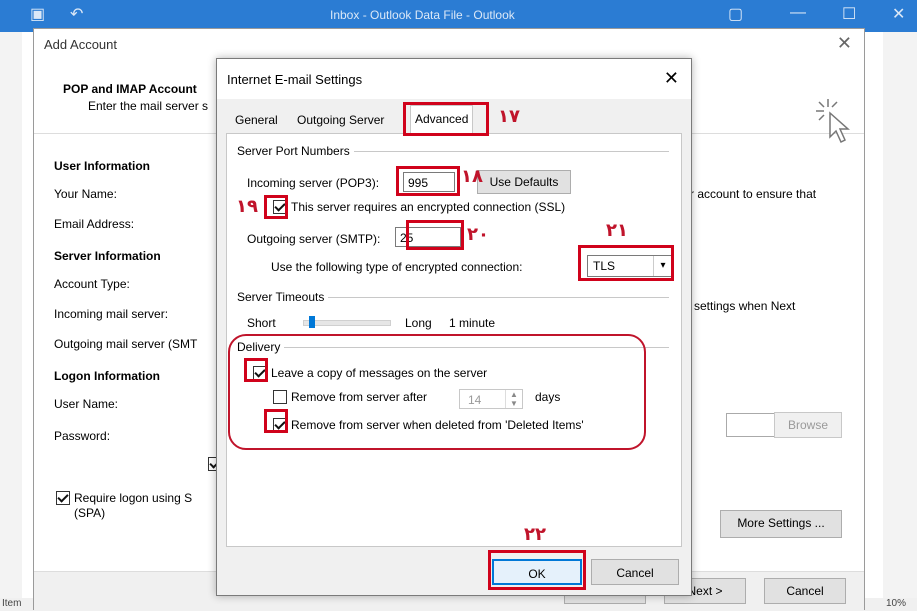  I want to click on timeout-long-label: Long, so click(418, 323).